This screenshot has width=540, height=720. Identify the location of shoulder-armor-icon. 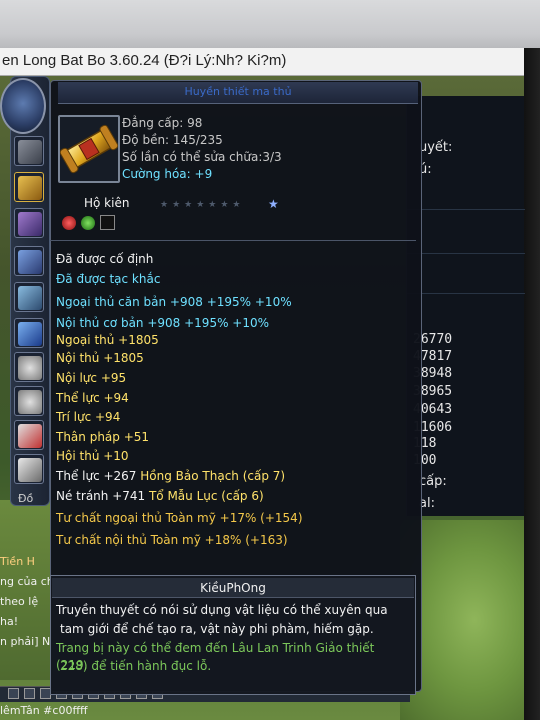
(30, 188).